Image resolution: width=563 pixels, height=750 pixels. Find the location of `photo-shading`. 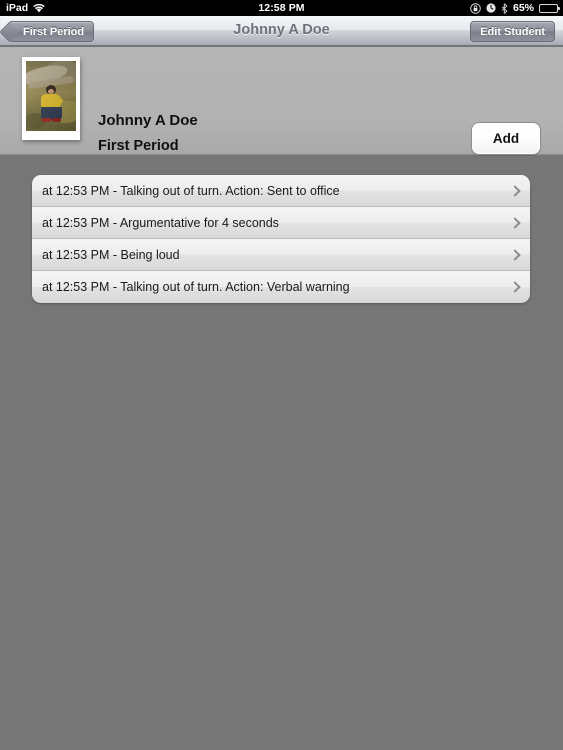

photo-shading is located at coordinates (51, 96).